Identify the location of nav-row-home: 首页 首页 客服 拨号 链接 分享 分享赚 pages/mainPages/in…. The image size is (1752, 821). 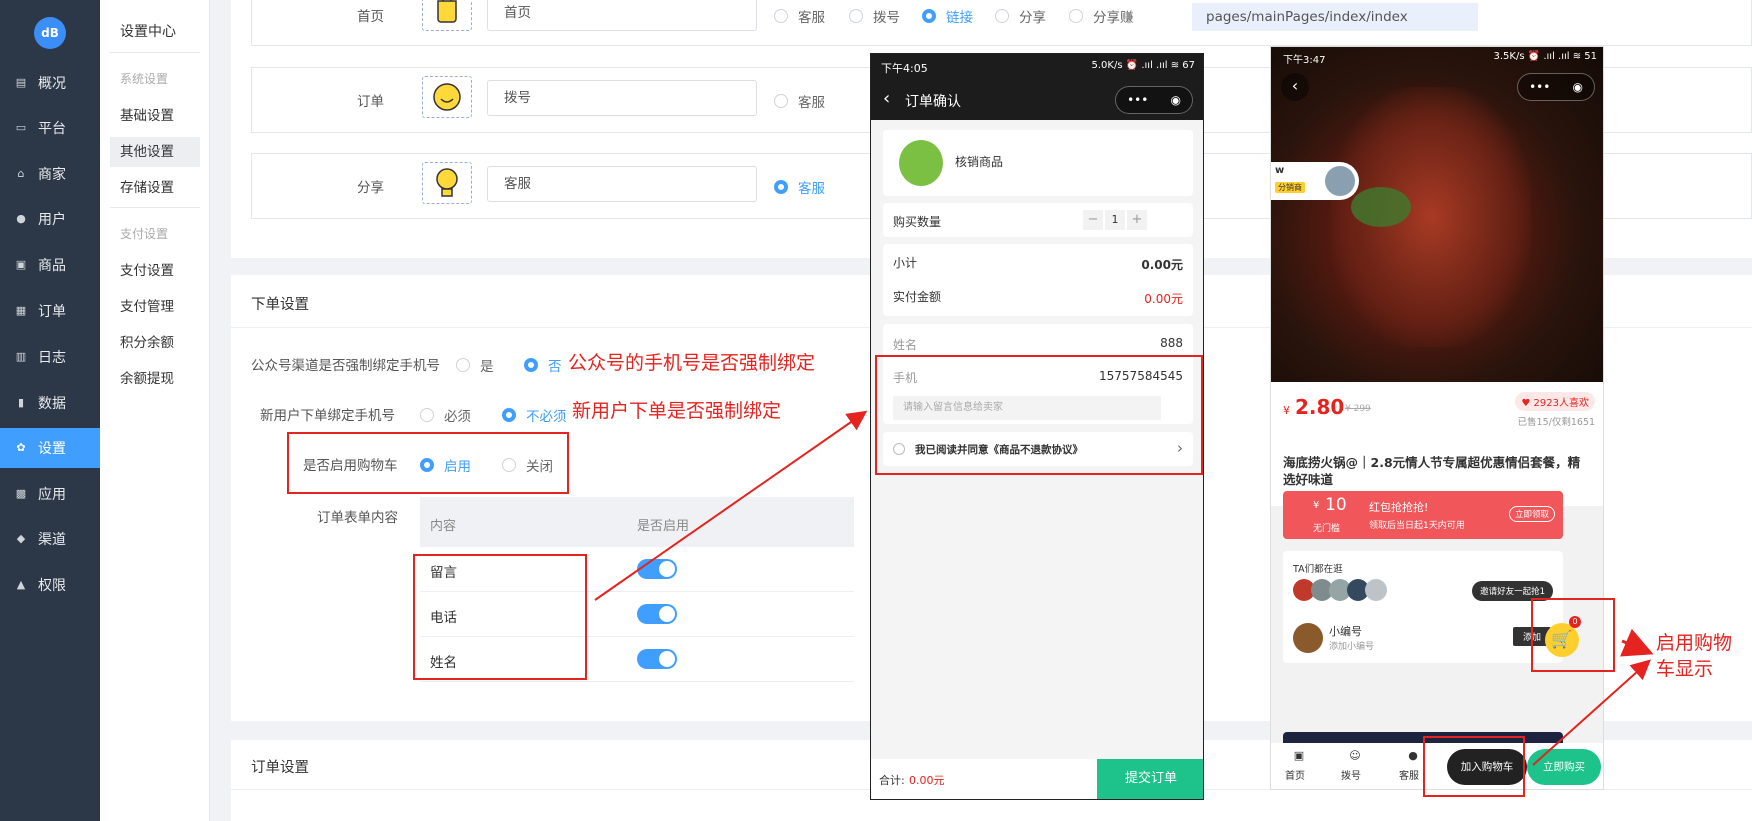
(1001, 23).